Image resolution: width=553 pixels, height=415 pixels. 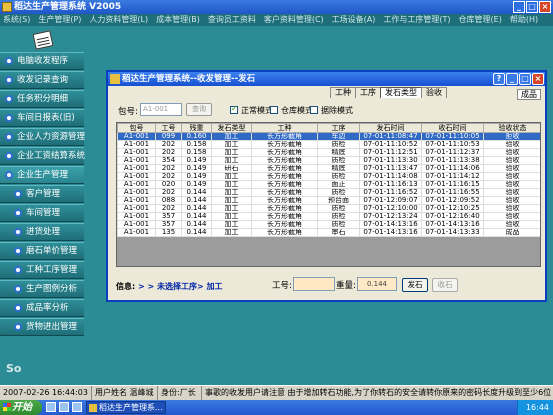 What do you see at coordinates (42, 289) in the screenshot?
I see `sidebar-item: 生产图例分析` at bounding box center [42, 289].